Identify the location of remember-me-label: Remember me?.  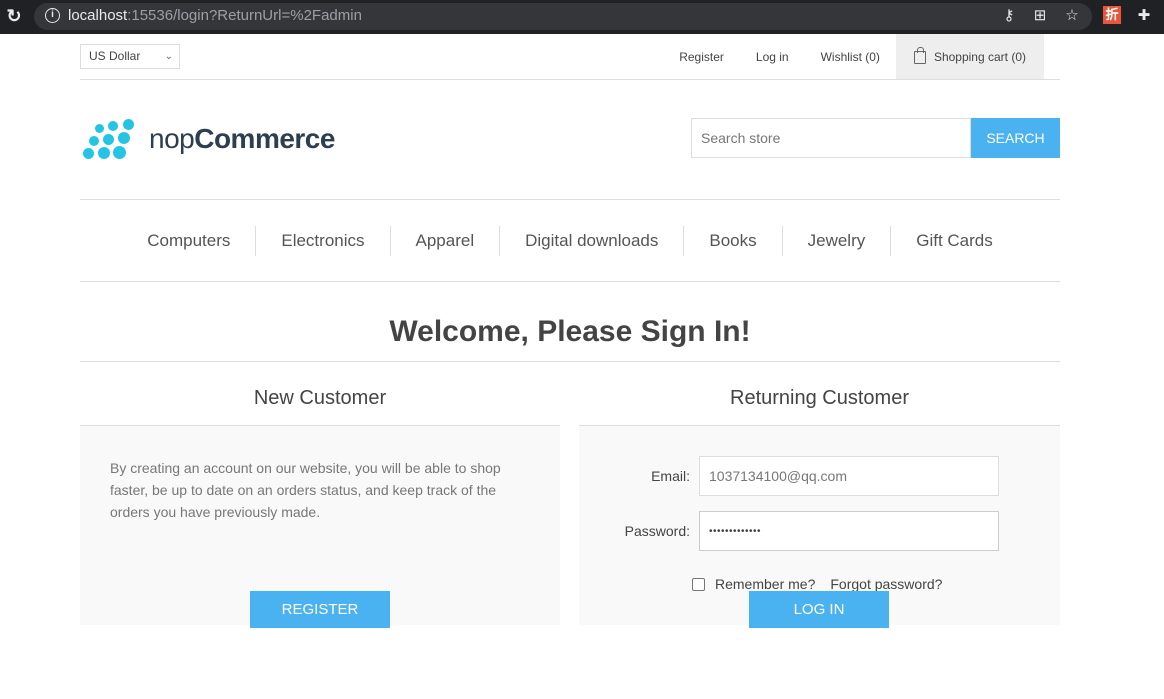
(765, 584).